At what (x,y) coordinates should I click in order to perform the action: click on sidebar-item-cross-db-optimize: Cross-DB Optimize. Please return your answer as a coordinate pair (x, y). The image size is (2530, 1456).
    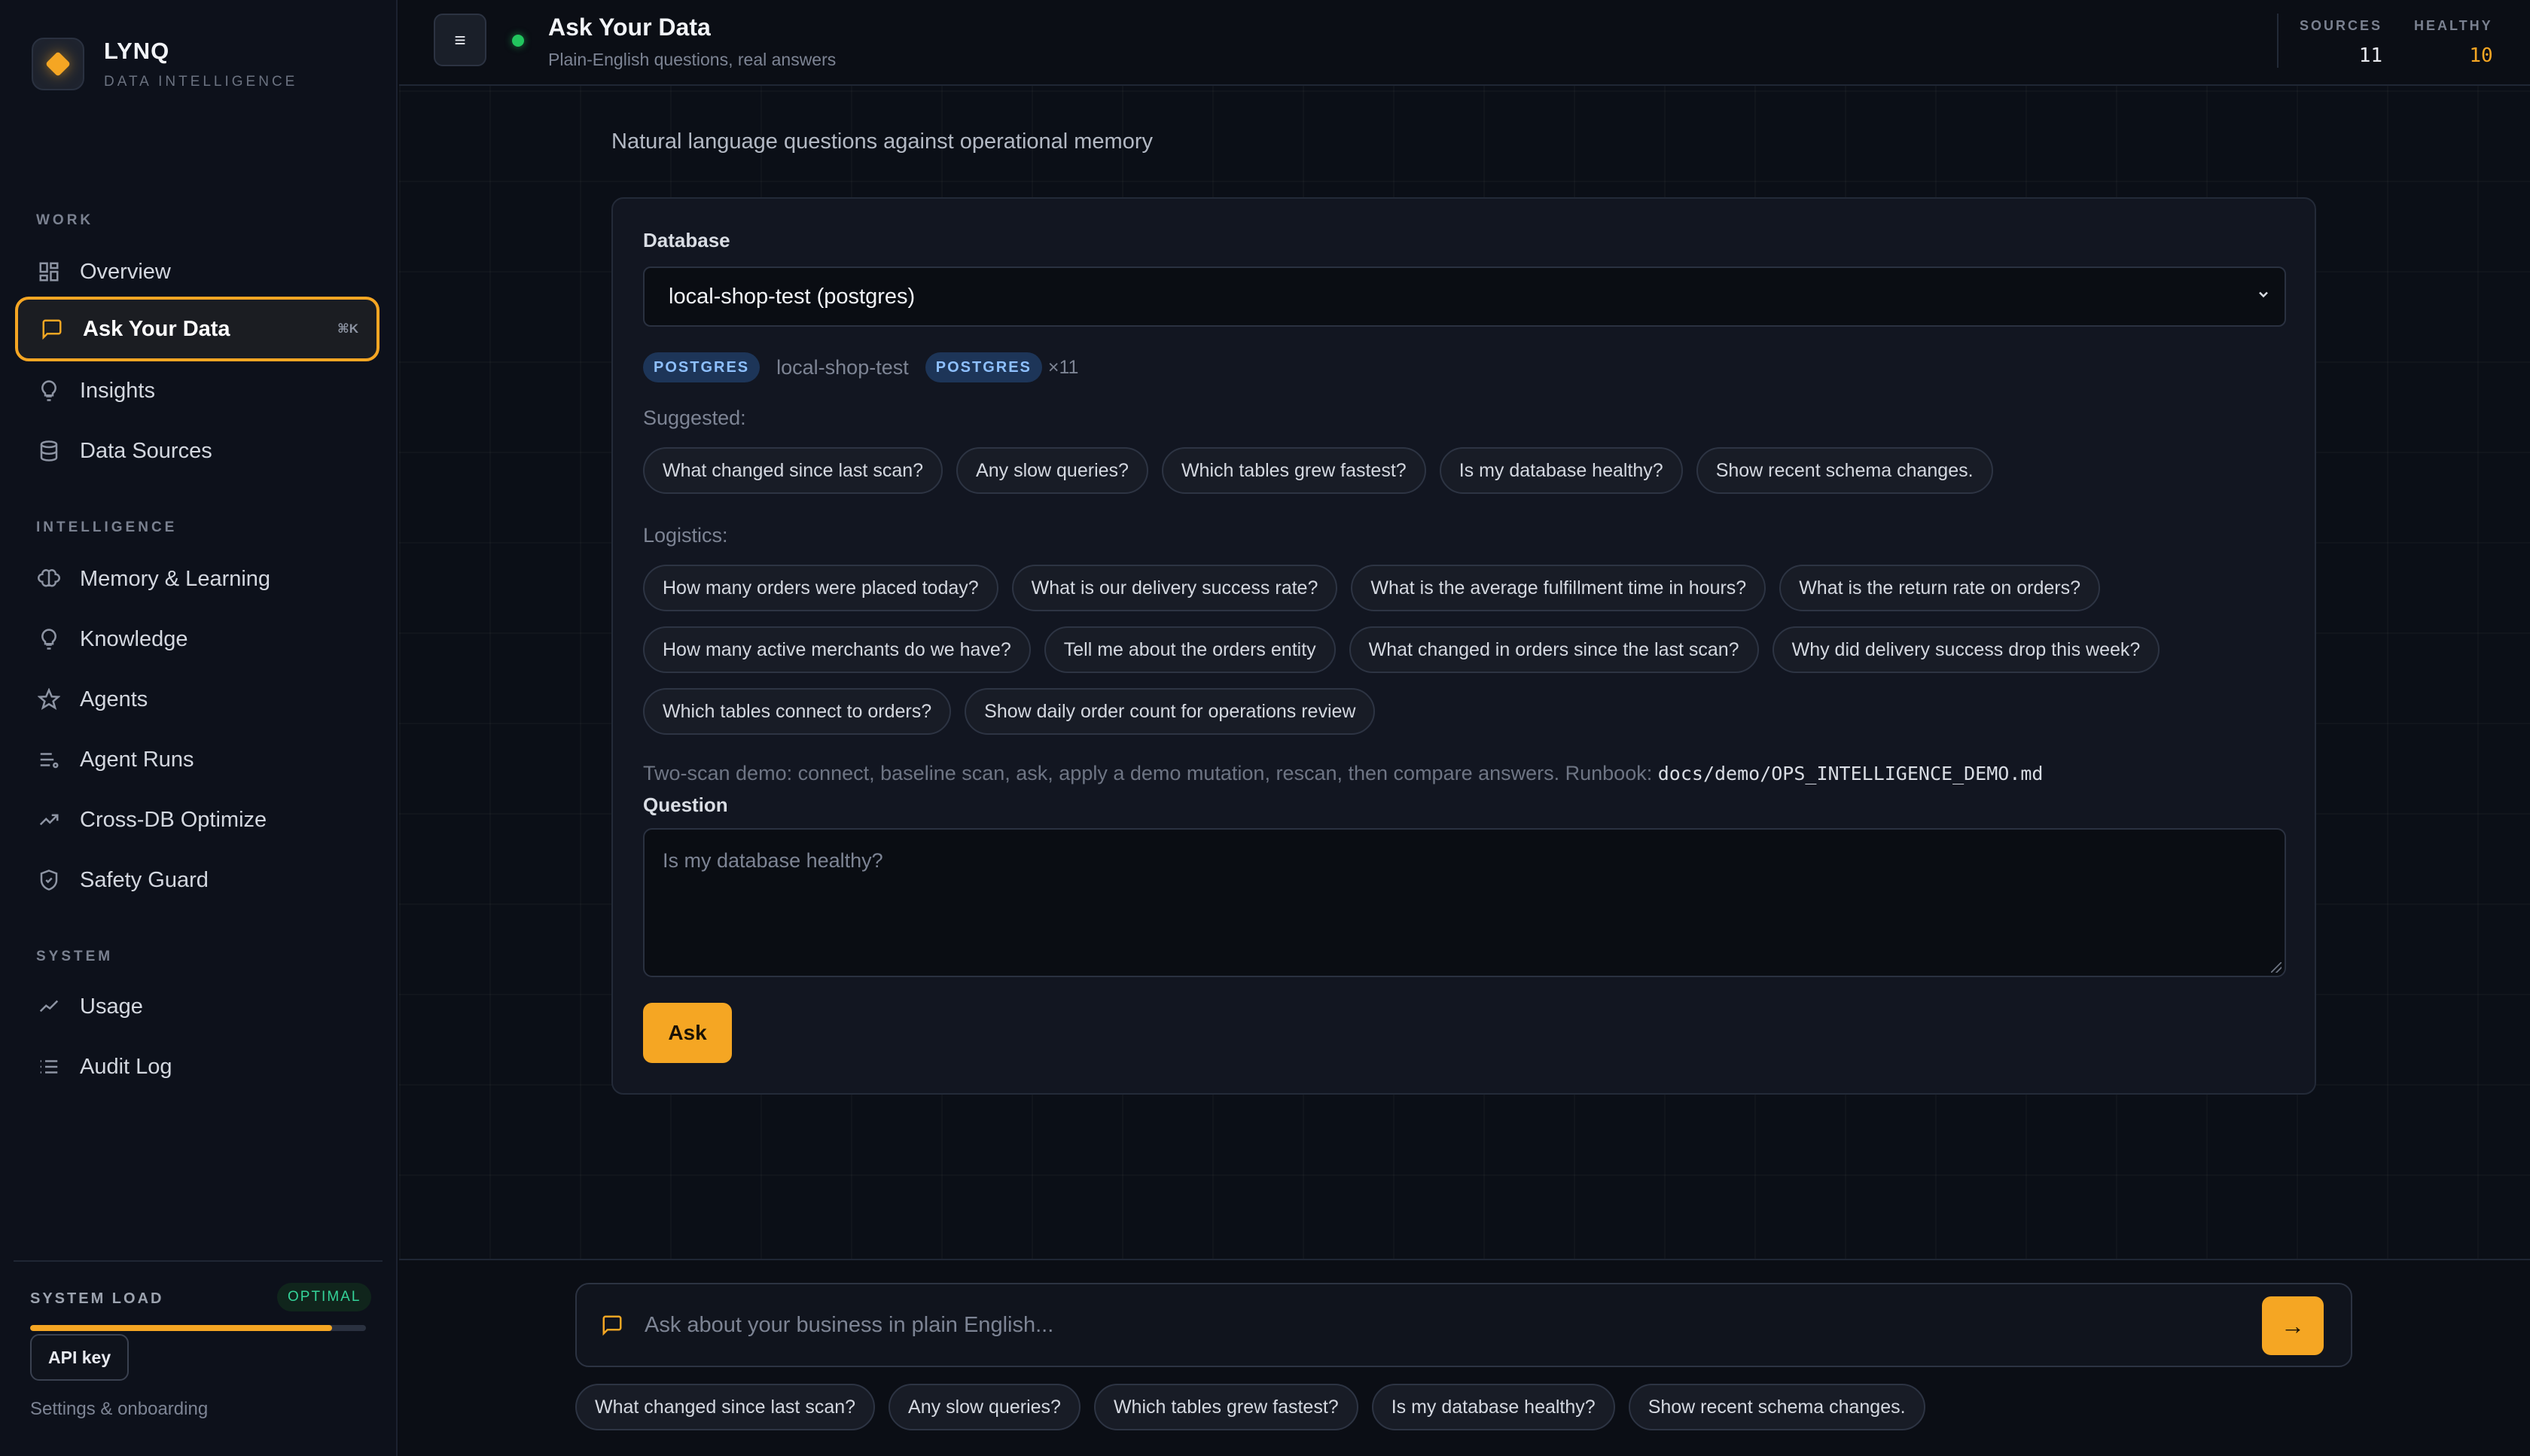
    Looking at the image, I should click on (198, 819).